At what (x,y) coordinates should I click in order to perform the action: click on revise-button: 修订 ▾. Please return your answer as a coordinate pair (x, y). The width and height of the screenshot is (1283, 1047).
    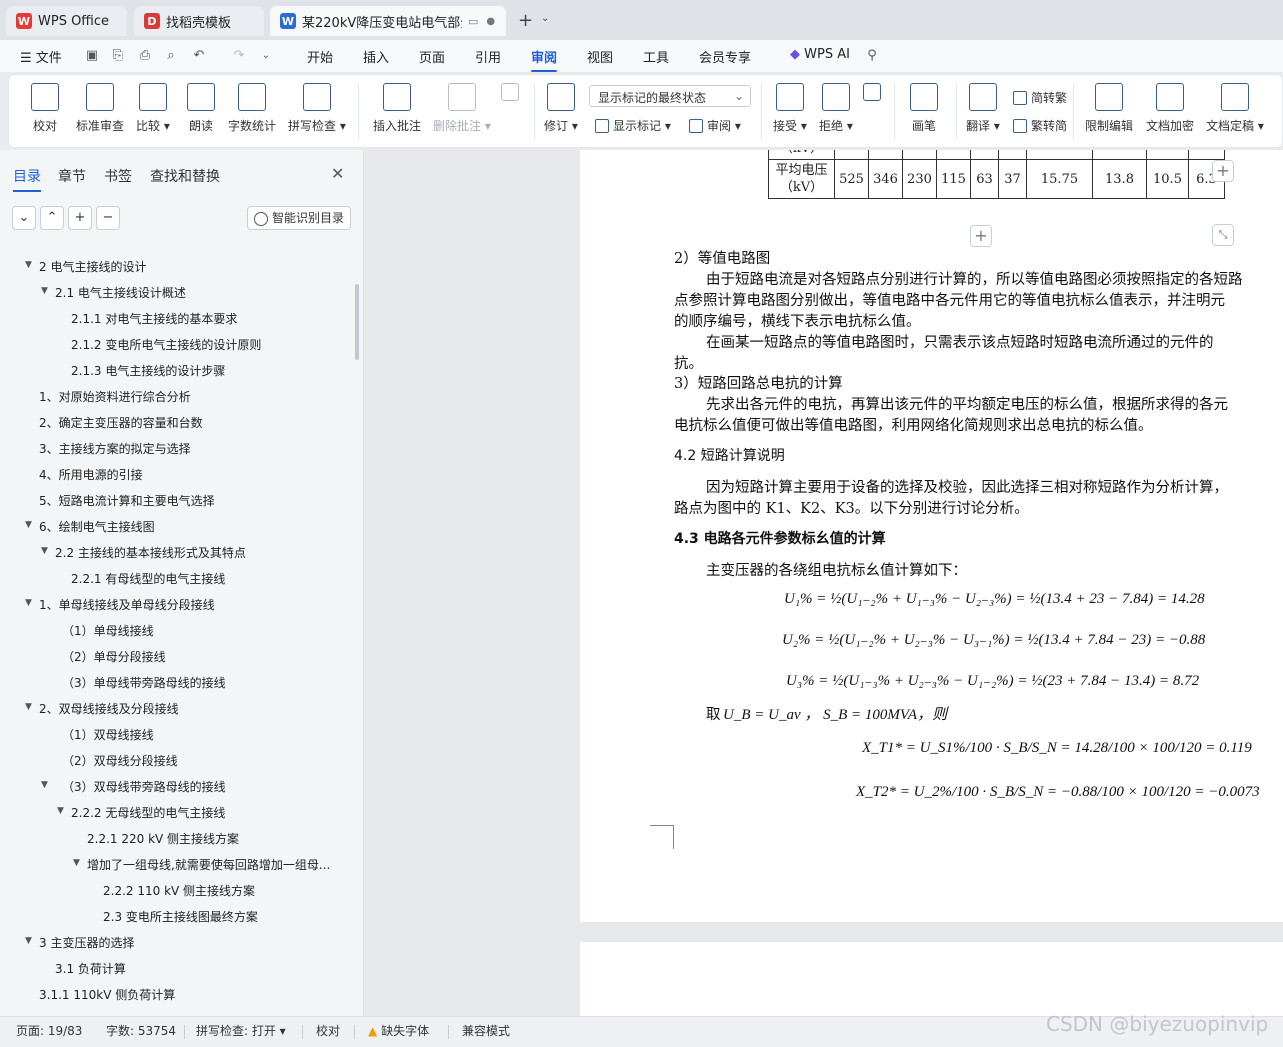
    Looking at the image, I should click on (561, 108).